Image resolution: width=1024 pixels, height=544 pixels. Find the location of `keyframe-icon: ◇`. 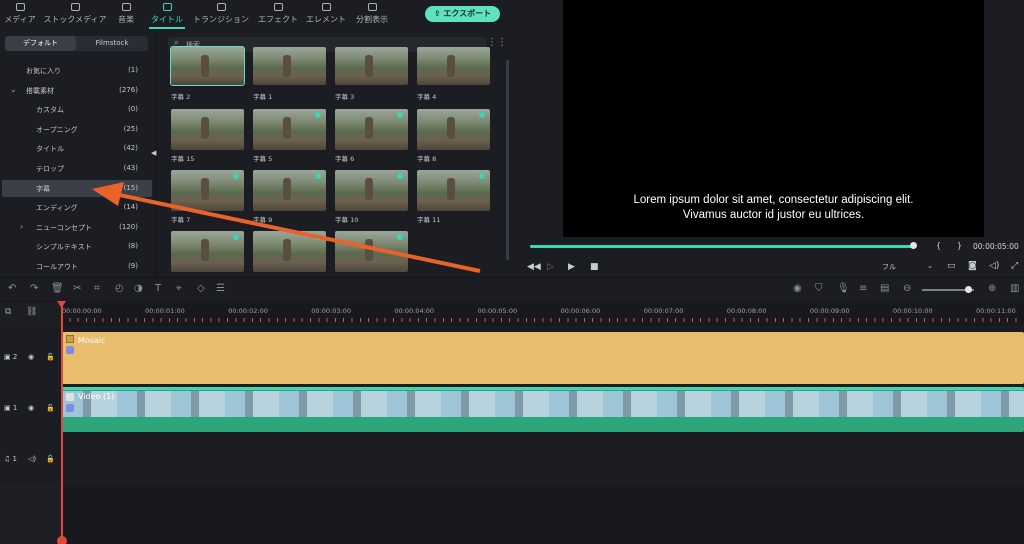

keyframe-icon: ◇ is located at coordinates (201, 289).